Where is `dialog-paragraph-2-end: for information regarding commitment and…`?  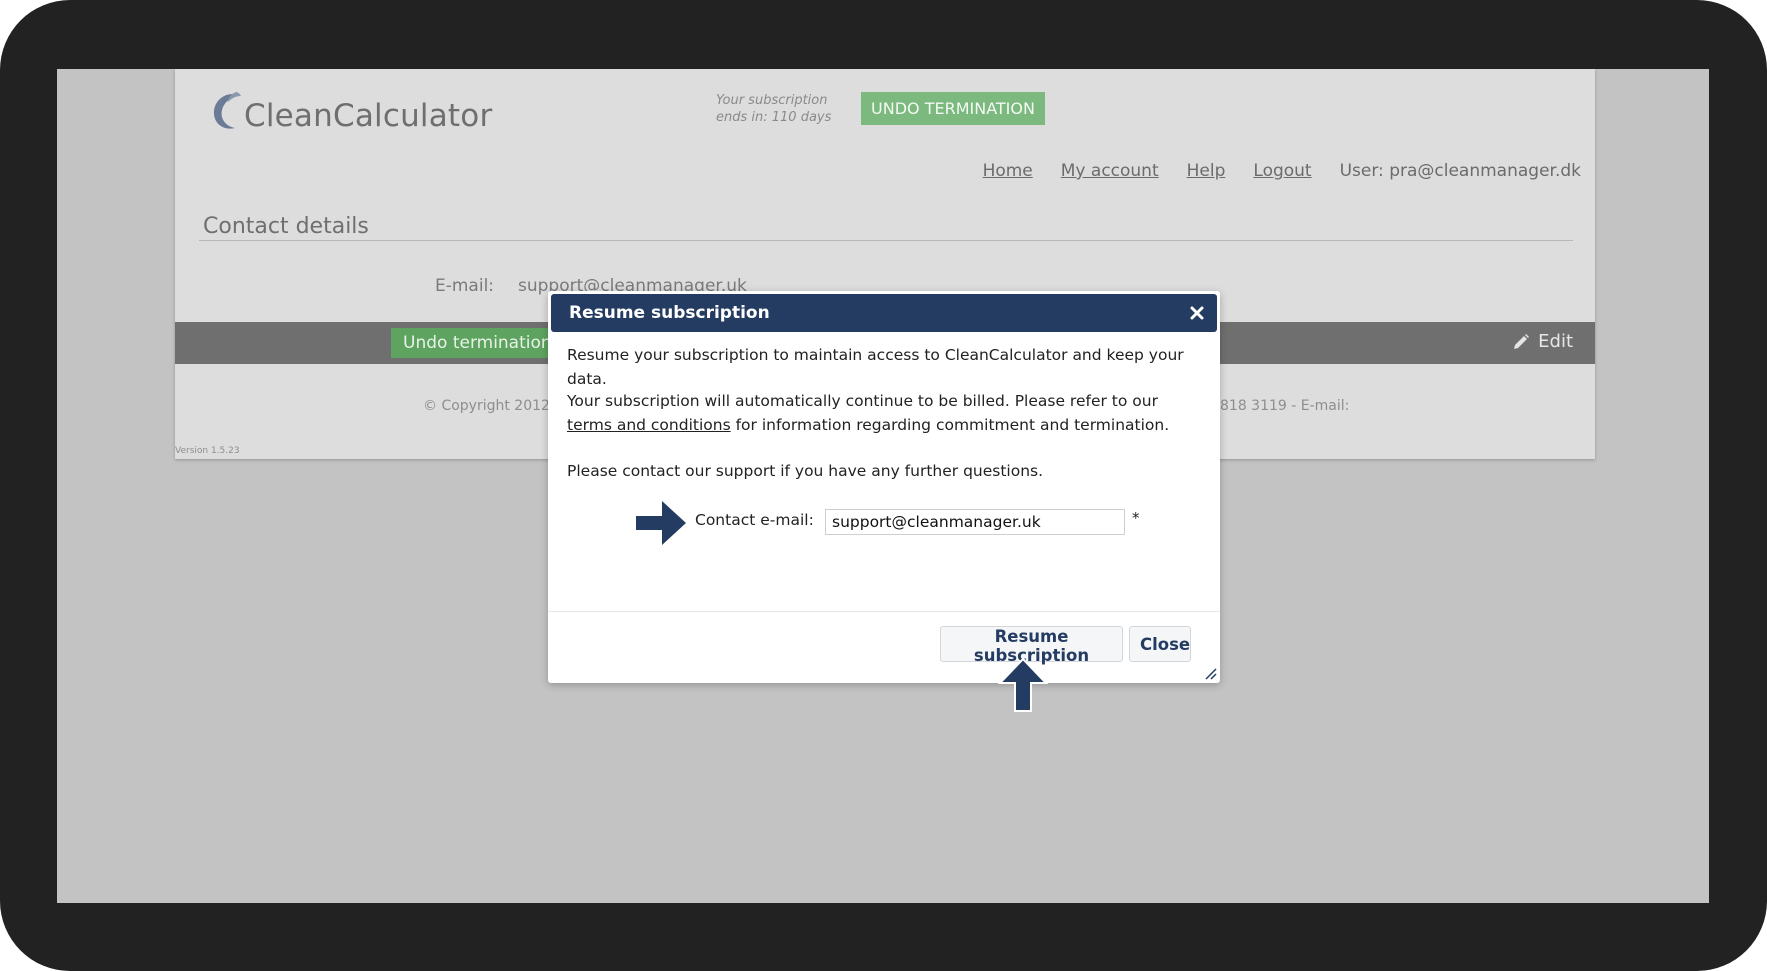 dialog-paragraph-2-end: for information regarding commitment and… is located at coordinates (950, 425).